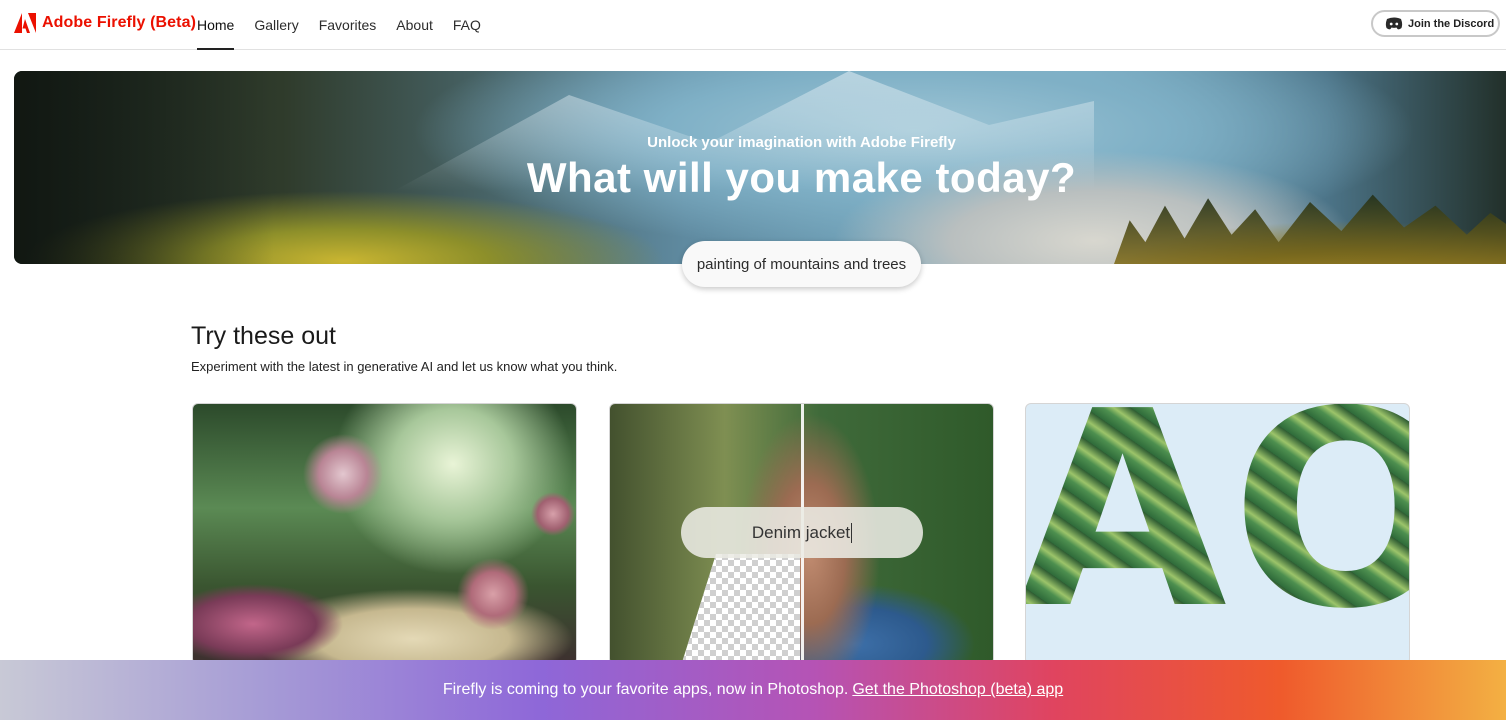 The width and height of the screenshot is (1506, 720). Describe the element at coordinates (467, 25) in the screenshot. I see `nav-faq: FAQ` at that location.